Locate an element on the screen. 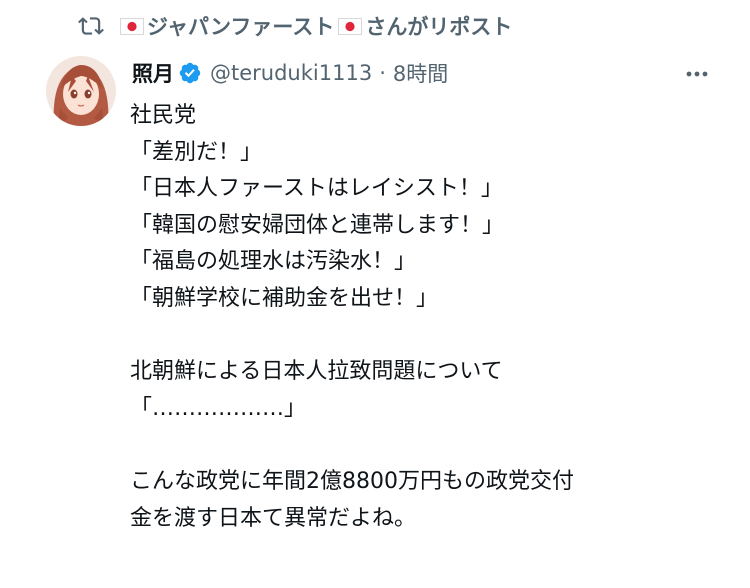 The height and width of the screenshot is (588, 750). tweet-text-line: 「朝鮮学校に補助金を出せ！」 is located at coordinates (284, 298).